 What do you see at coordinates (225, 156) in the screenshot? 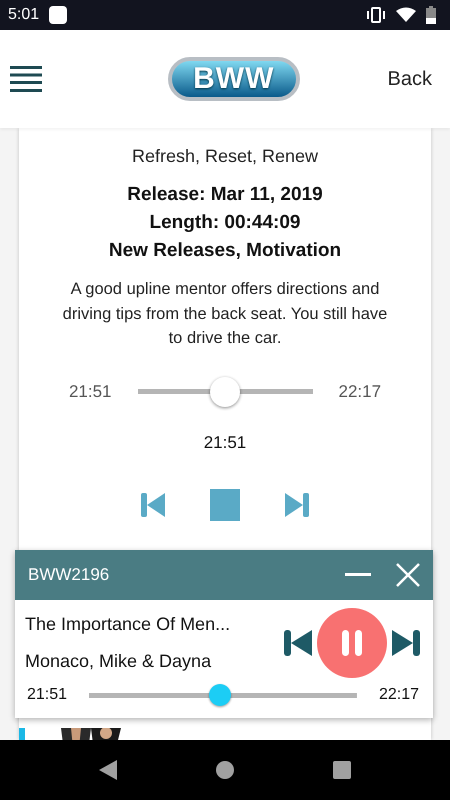
I see `episode-subtitle: Refresh, Reset, Renew` at bounding box center [225, 156].